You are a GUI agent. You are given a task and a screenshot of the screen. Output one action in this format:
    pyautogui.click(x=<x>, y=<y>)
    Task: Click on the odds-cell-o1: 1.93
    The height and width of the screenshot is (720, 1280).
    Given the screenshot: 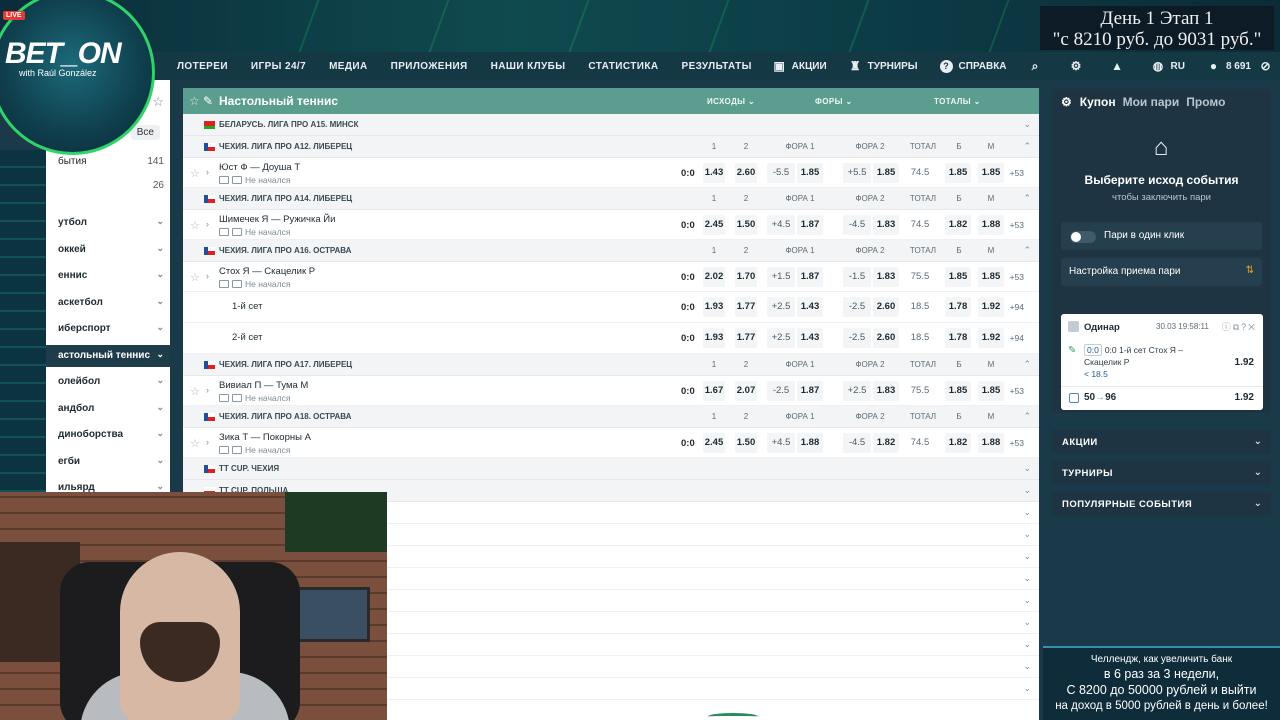 What is the action you would take?
    pyautogui.click(x=714, y=307)
    